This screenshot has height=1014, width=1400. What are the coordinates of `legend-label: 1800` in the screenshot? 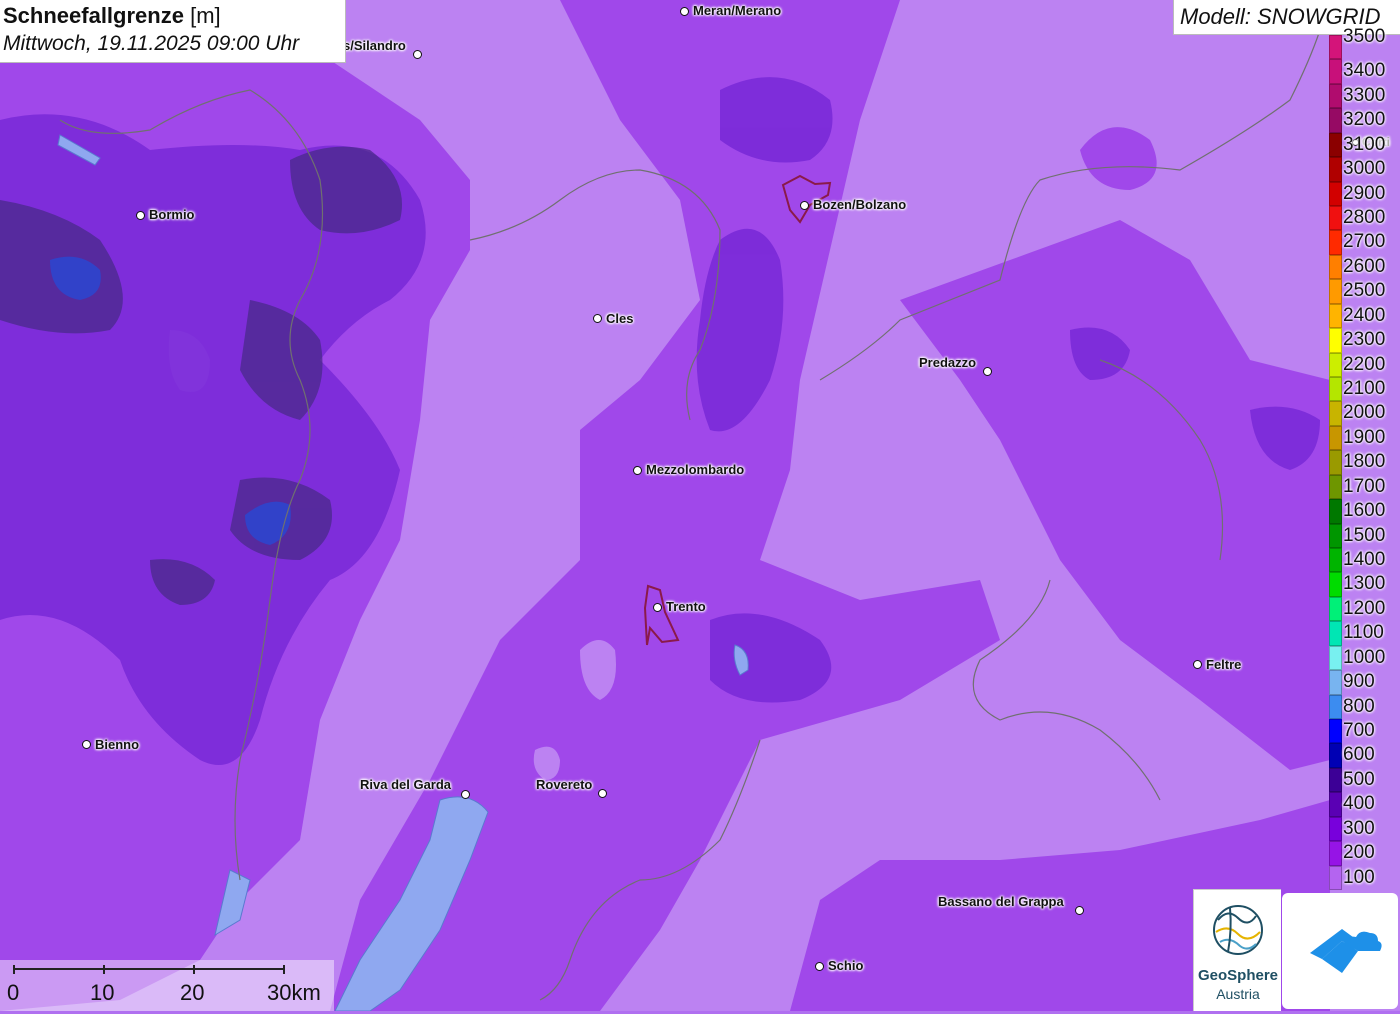 It's located at (1364, 462).